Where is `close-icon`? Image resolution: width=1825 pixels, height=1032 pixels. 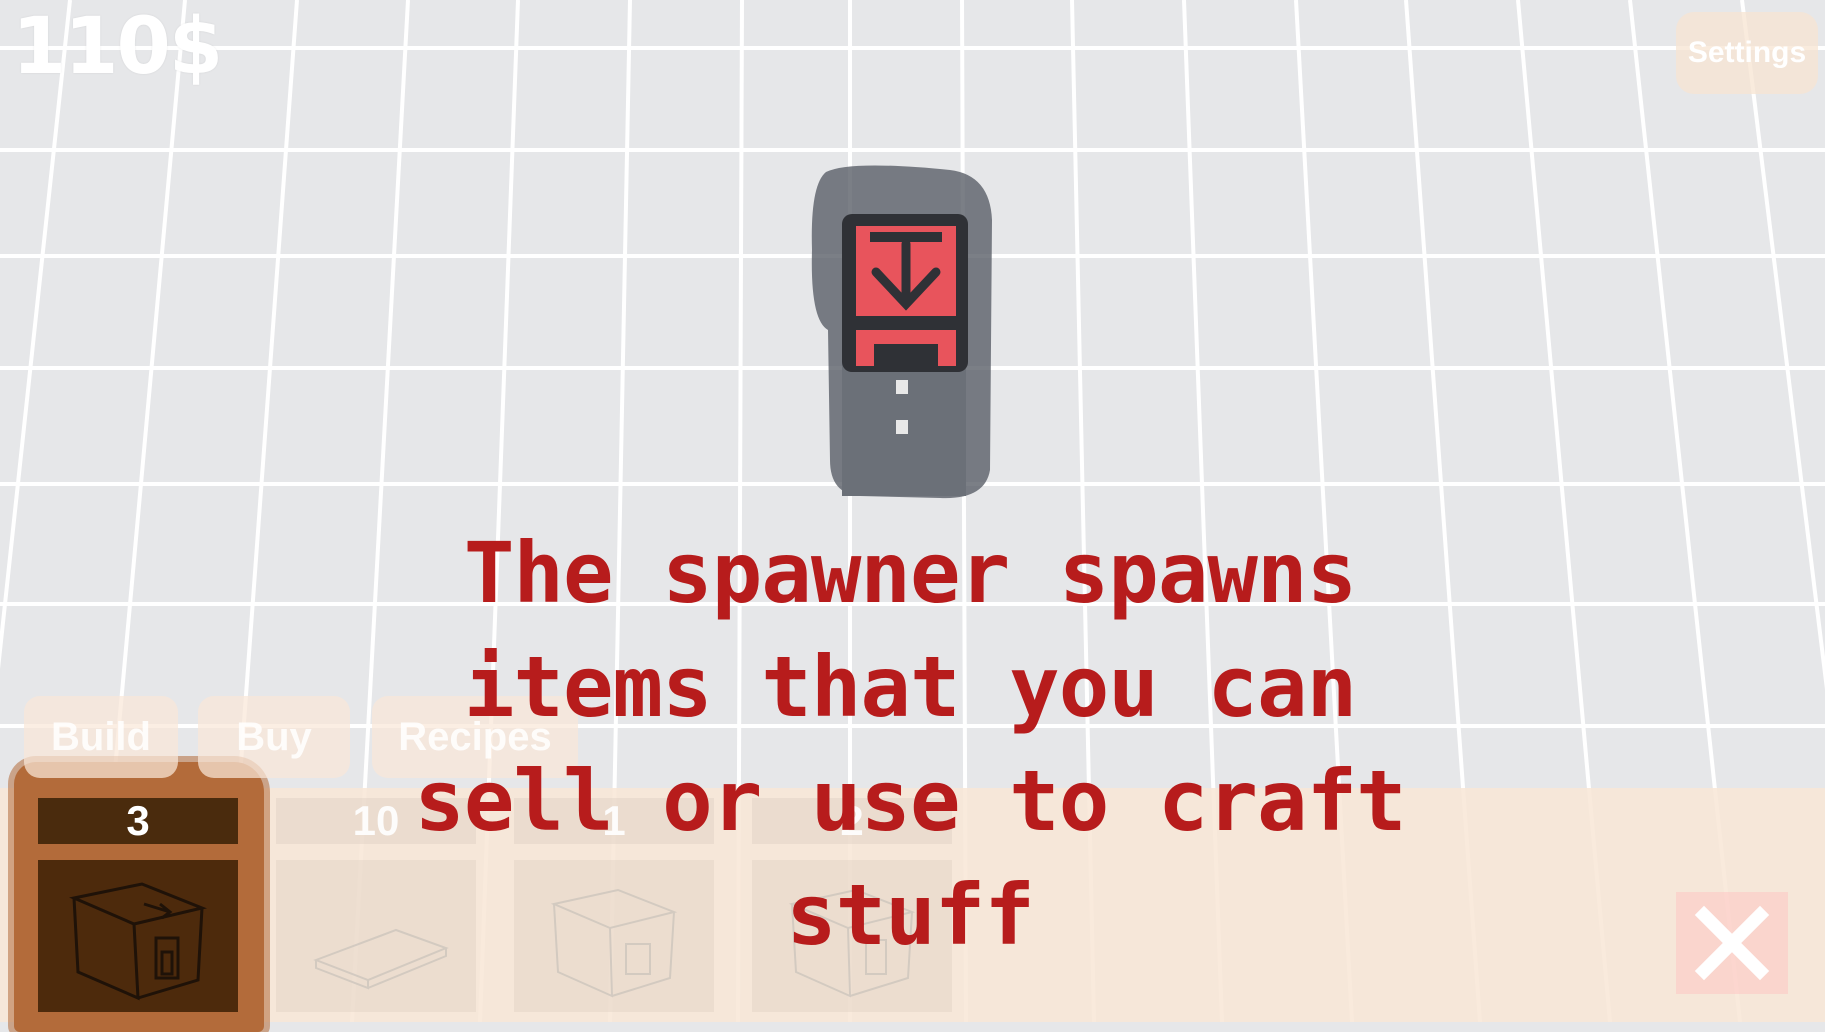
close-icon is located at coordinates (1732, 943).